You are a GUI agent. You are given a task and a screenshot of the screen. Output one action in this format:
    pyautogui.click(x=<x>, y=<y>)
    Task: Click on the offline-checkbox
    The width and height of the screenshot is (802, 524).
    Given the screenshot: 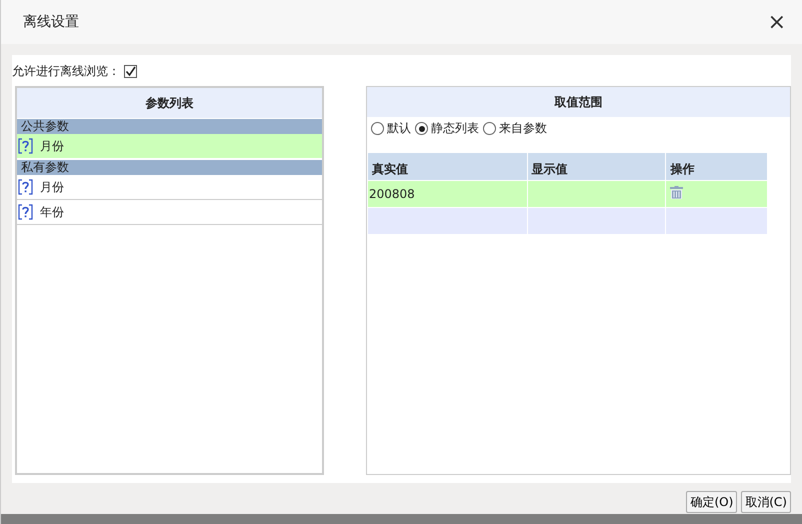 What is the action you would take?
    pyautogui.click(x=130, y=71)
    